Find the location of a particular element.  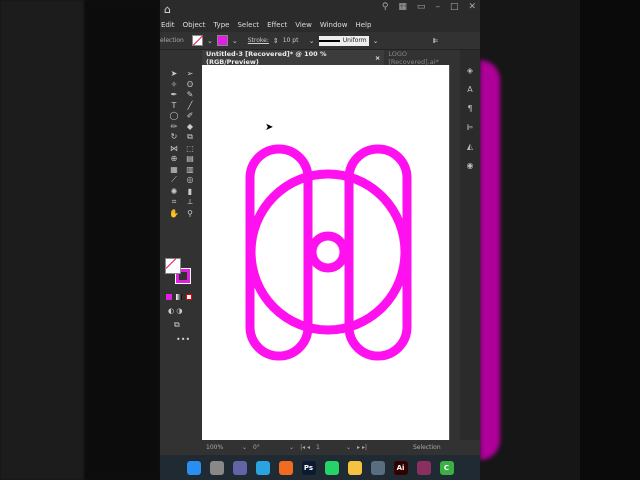

pen-tool-icon: ✒ is located at coordinates (174, 94).